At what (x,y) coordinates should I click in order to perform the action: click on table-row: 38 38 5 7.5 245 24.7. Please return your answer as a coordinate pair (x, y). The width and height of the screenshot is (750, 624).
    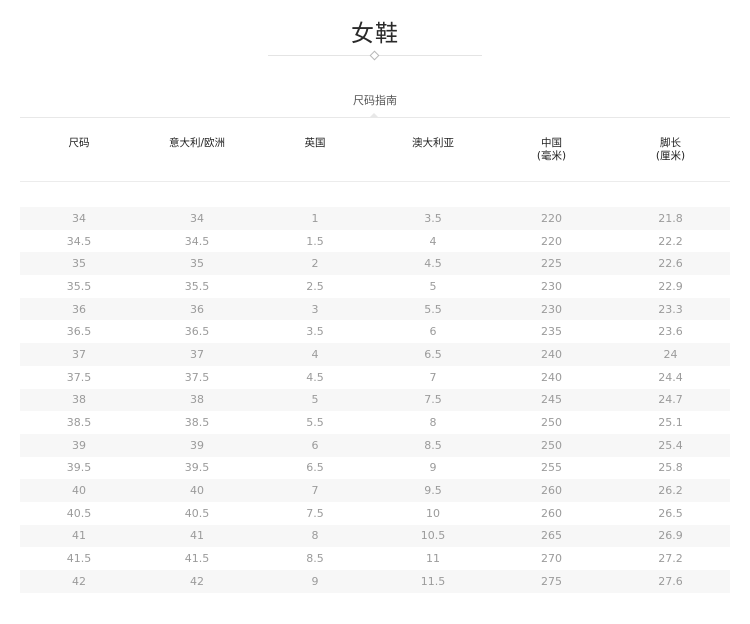
    Looking at the image, I should click on (375, 400).